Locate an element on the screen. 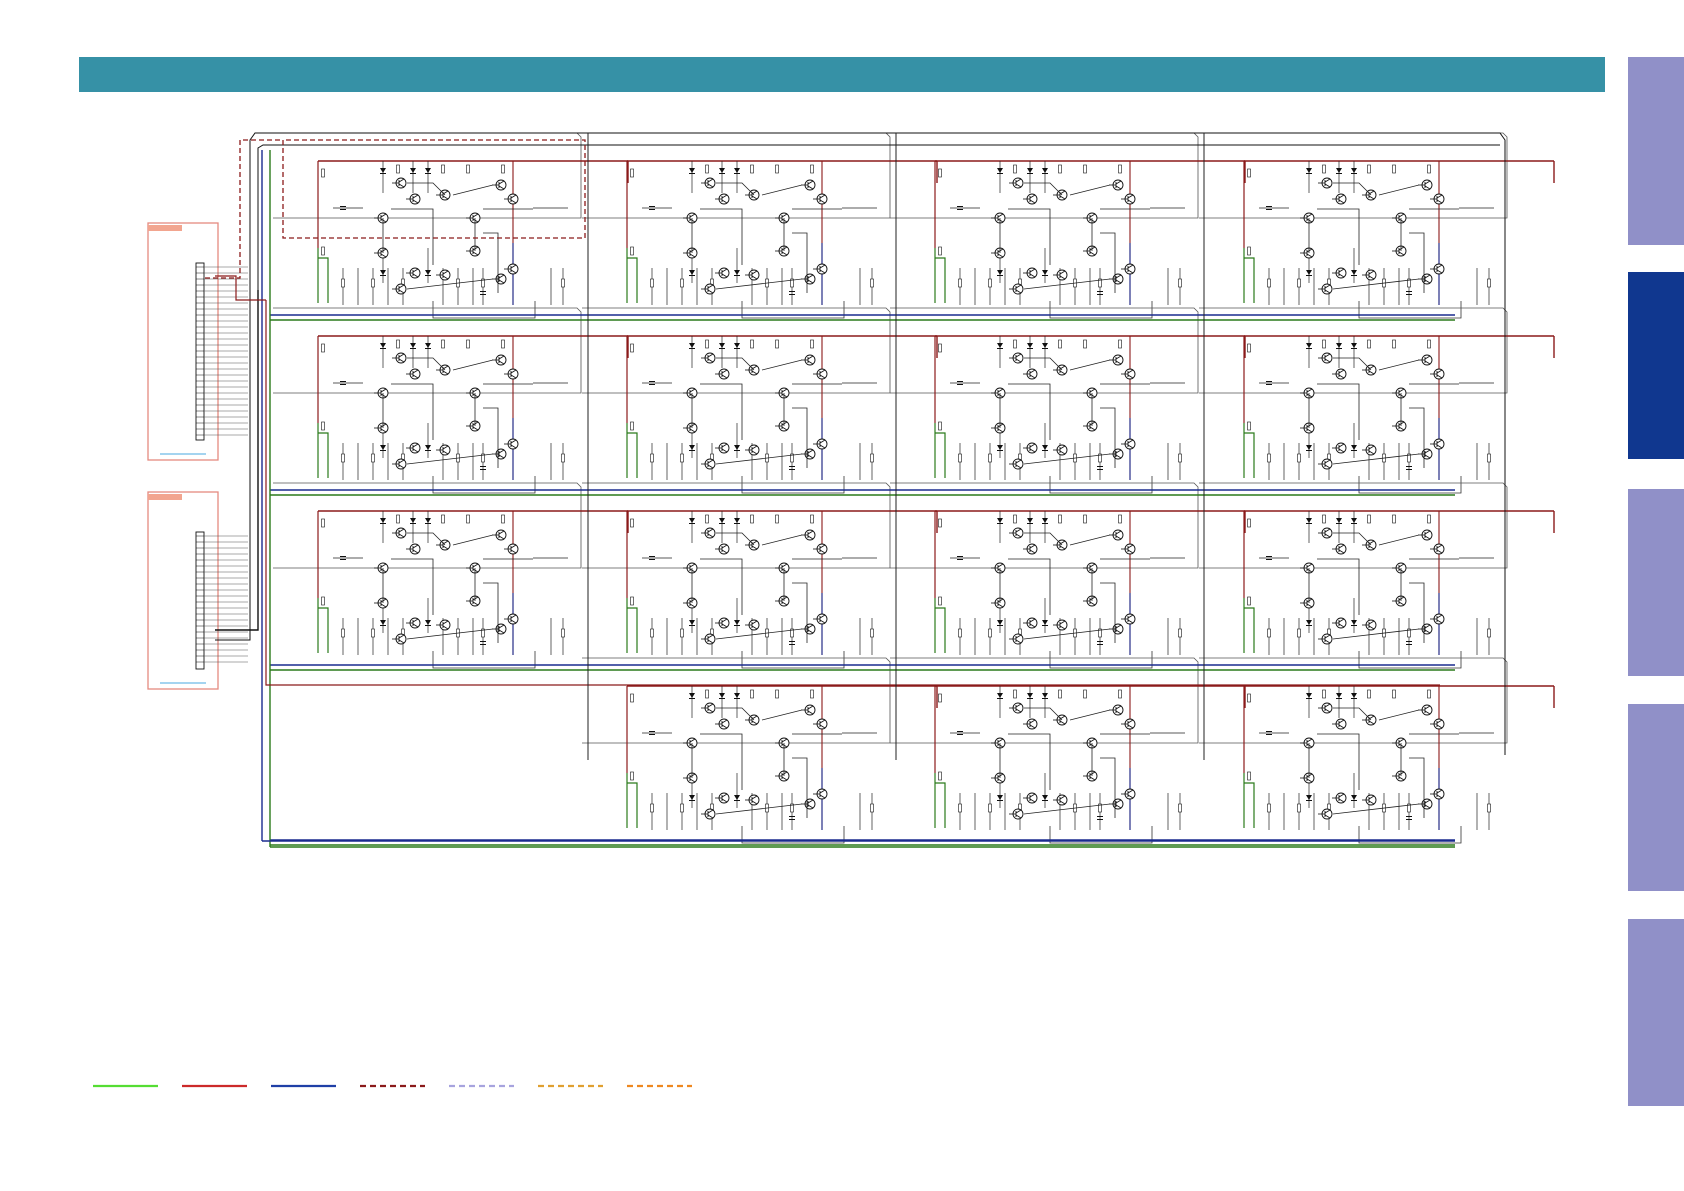  amp-cell-r3-c1 is located at coordinates (451, 575).